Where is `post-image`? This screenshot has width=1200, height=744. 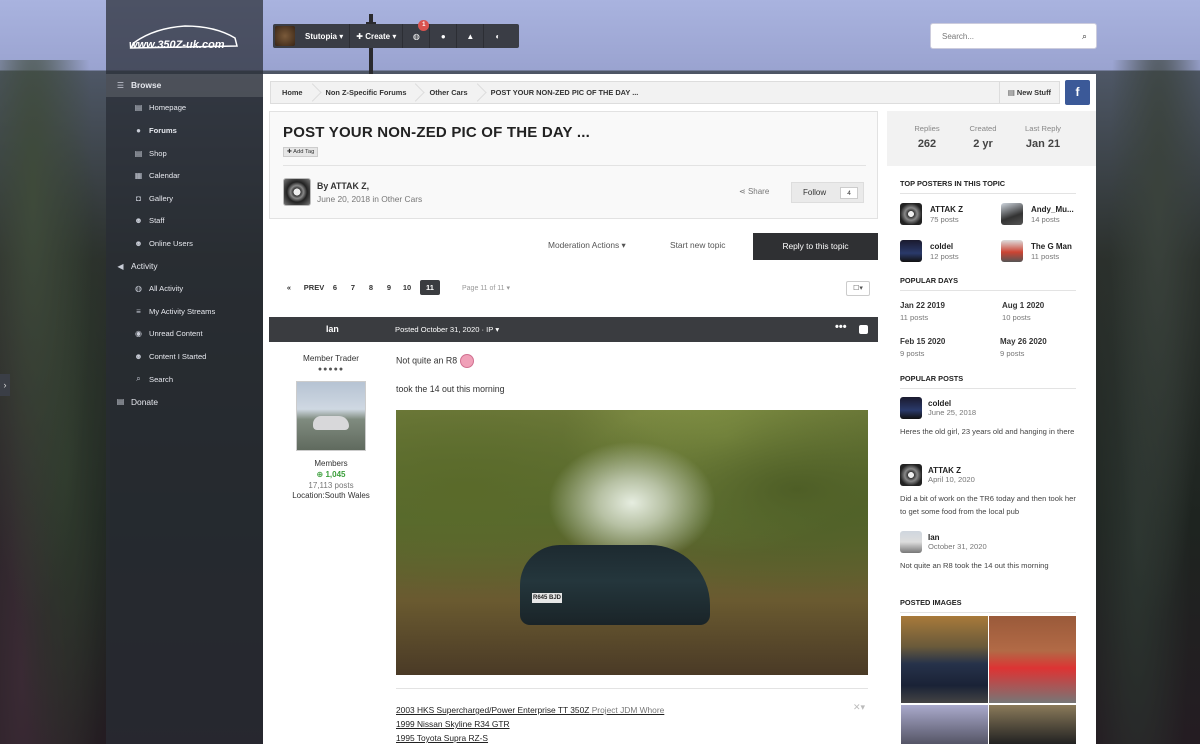 post-image is located at coordinates (632, 542).